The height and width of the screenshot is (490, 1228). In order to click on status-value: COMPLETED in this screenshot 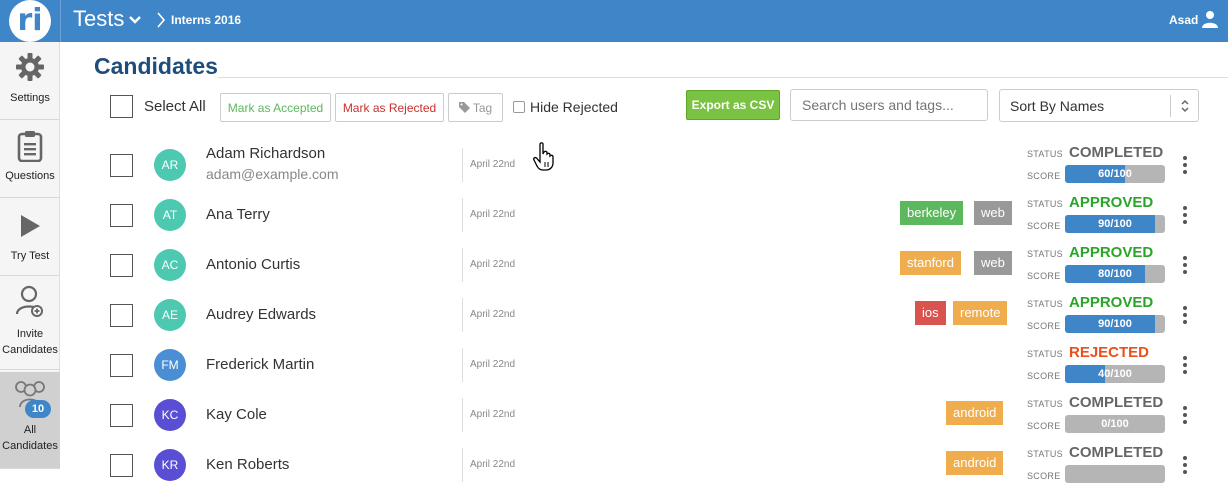, I will do `click(1116, 152)`.